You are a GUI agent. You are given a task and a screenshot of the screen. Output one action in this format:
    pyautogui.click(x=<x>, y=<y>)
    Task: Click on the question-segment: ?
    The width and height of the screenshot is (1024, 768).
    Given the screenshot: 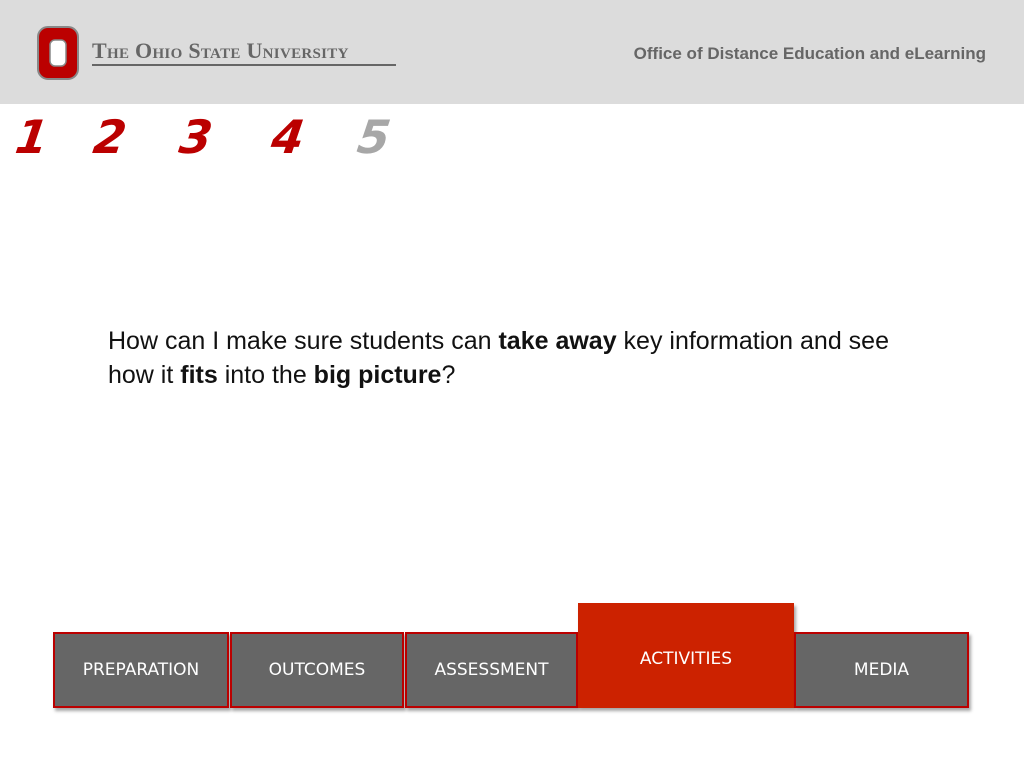 What is the action you would take?
    pyautogui.click(x=448, y=375)
    